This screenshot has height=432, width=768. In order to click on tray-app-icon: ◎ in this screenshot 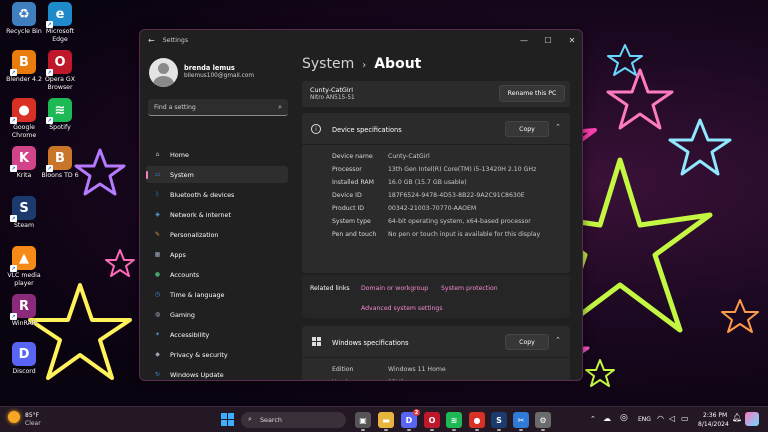, I will do `click(624, 418)`.